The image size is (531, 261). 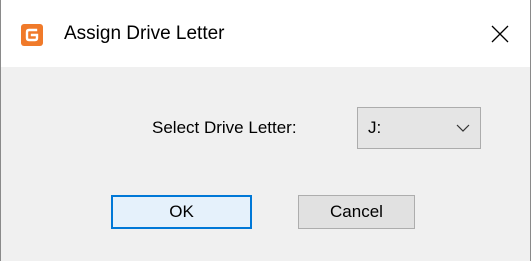 I want to click on ok-button: OK, so click(x=181, y=212).